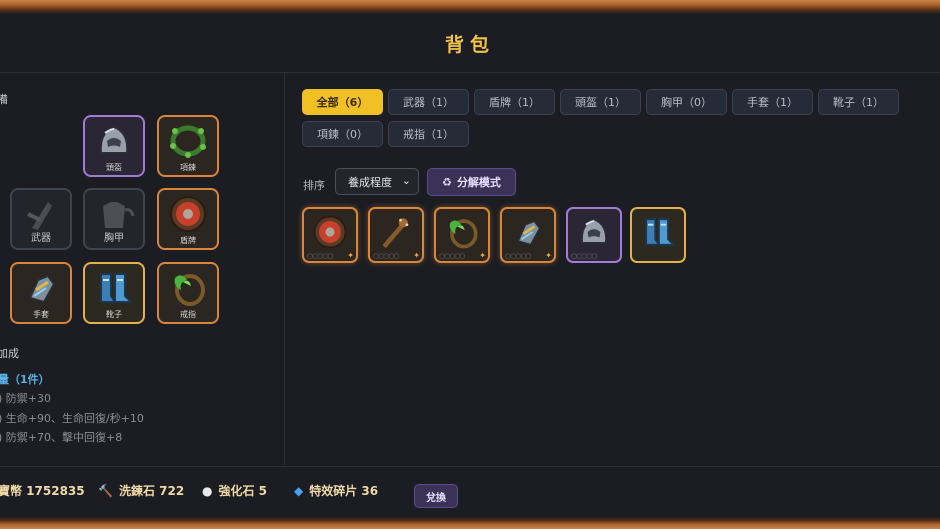 The image size is (940, 529). I want to click on sort-label: 排序, so click(314, 185).